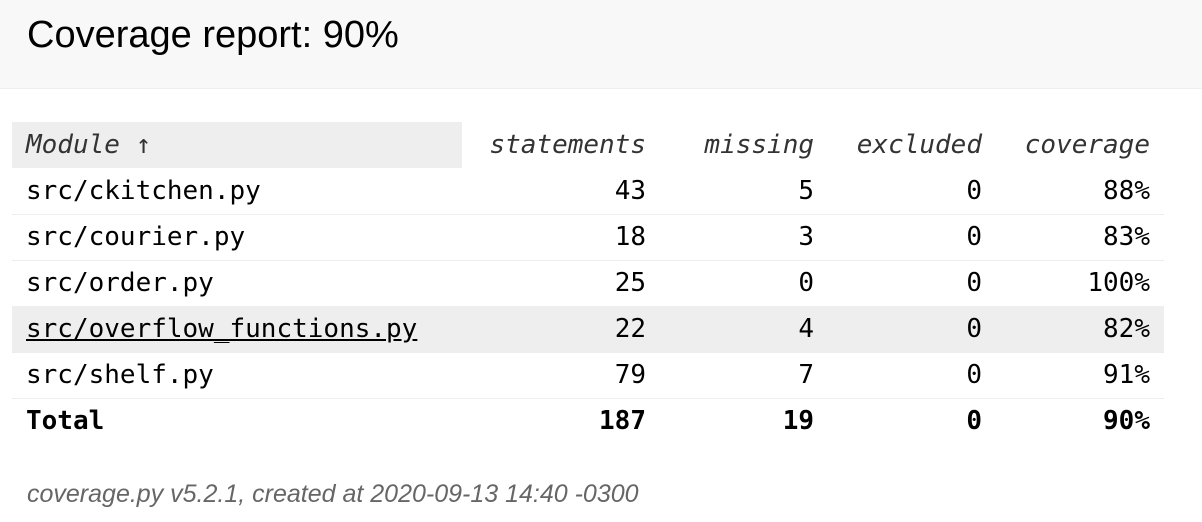  I want to click on table-row: src/ckitchen.py 43 5 0 88%, so click(588, 191).